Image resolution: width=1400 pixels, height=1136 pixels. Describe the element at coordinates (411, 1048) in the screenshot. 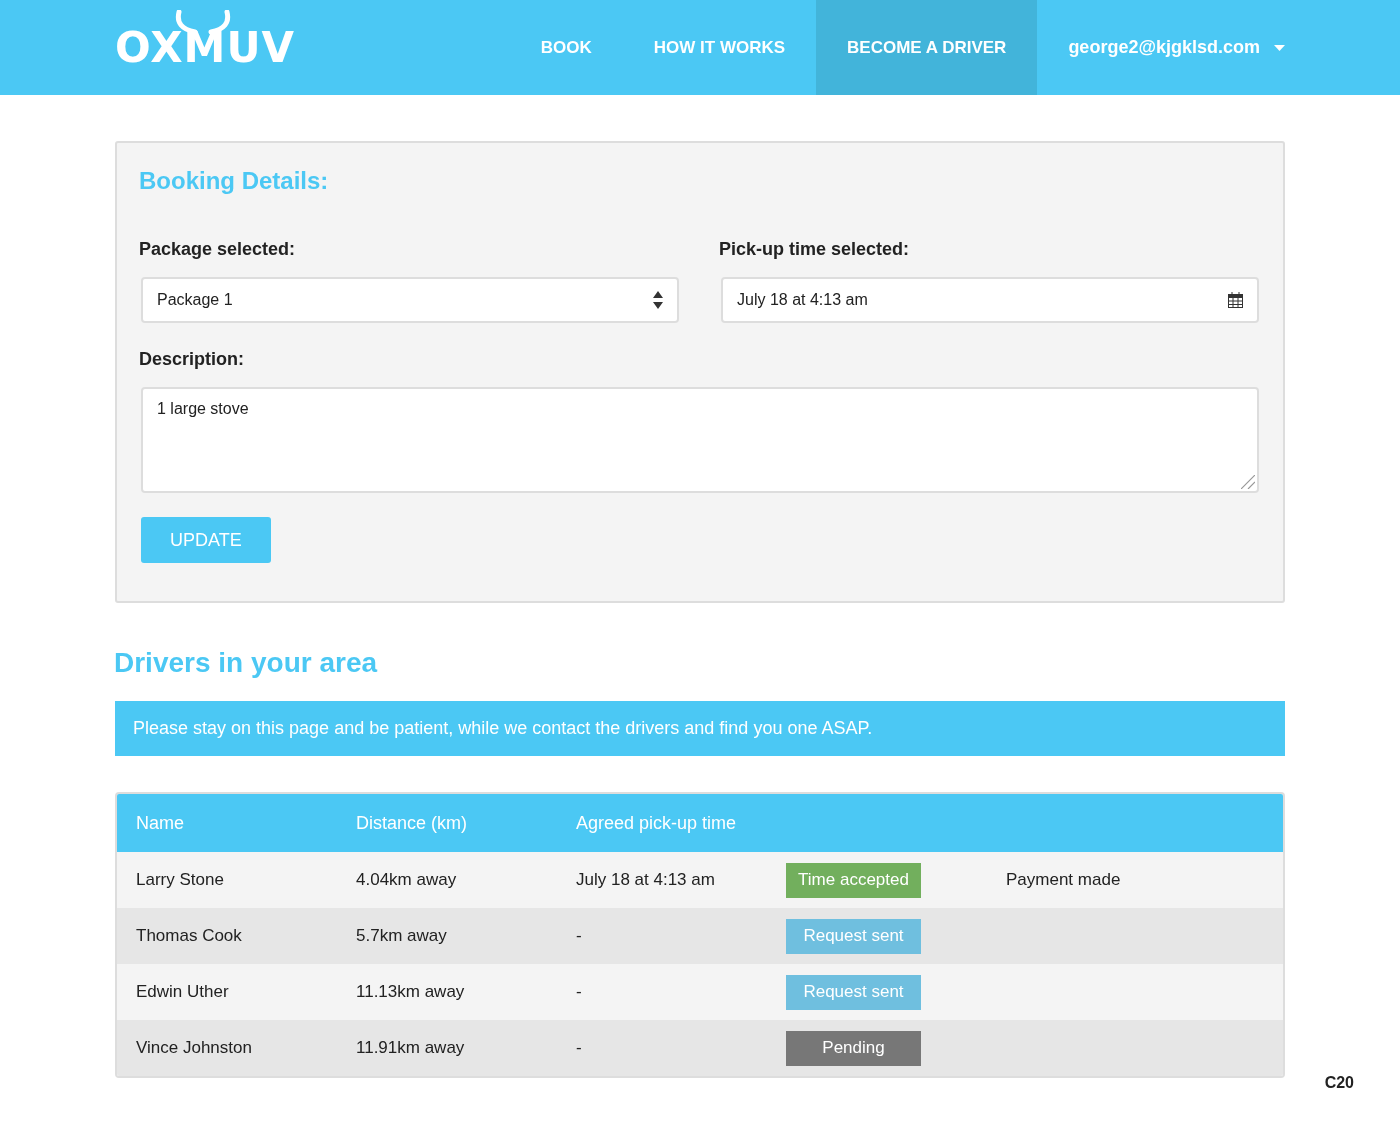

I see `table-cell-text: 11.91km away` at that location.